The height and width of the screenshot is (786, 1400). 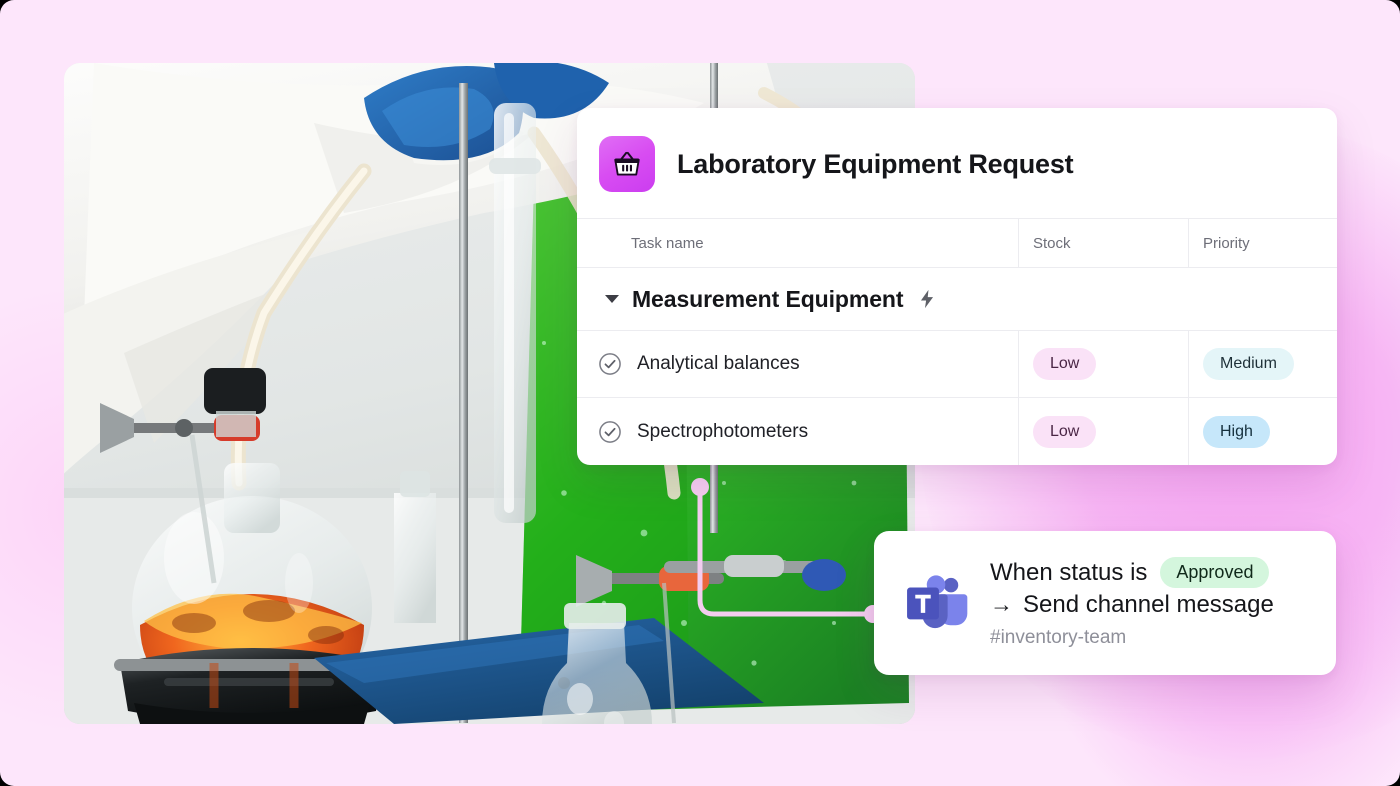 What do you see at coordinates (927, 299) in the screenshot?
I see `lightning-bolt-icon` at bounding box center [927, 299].